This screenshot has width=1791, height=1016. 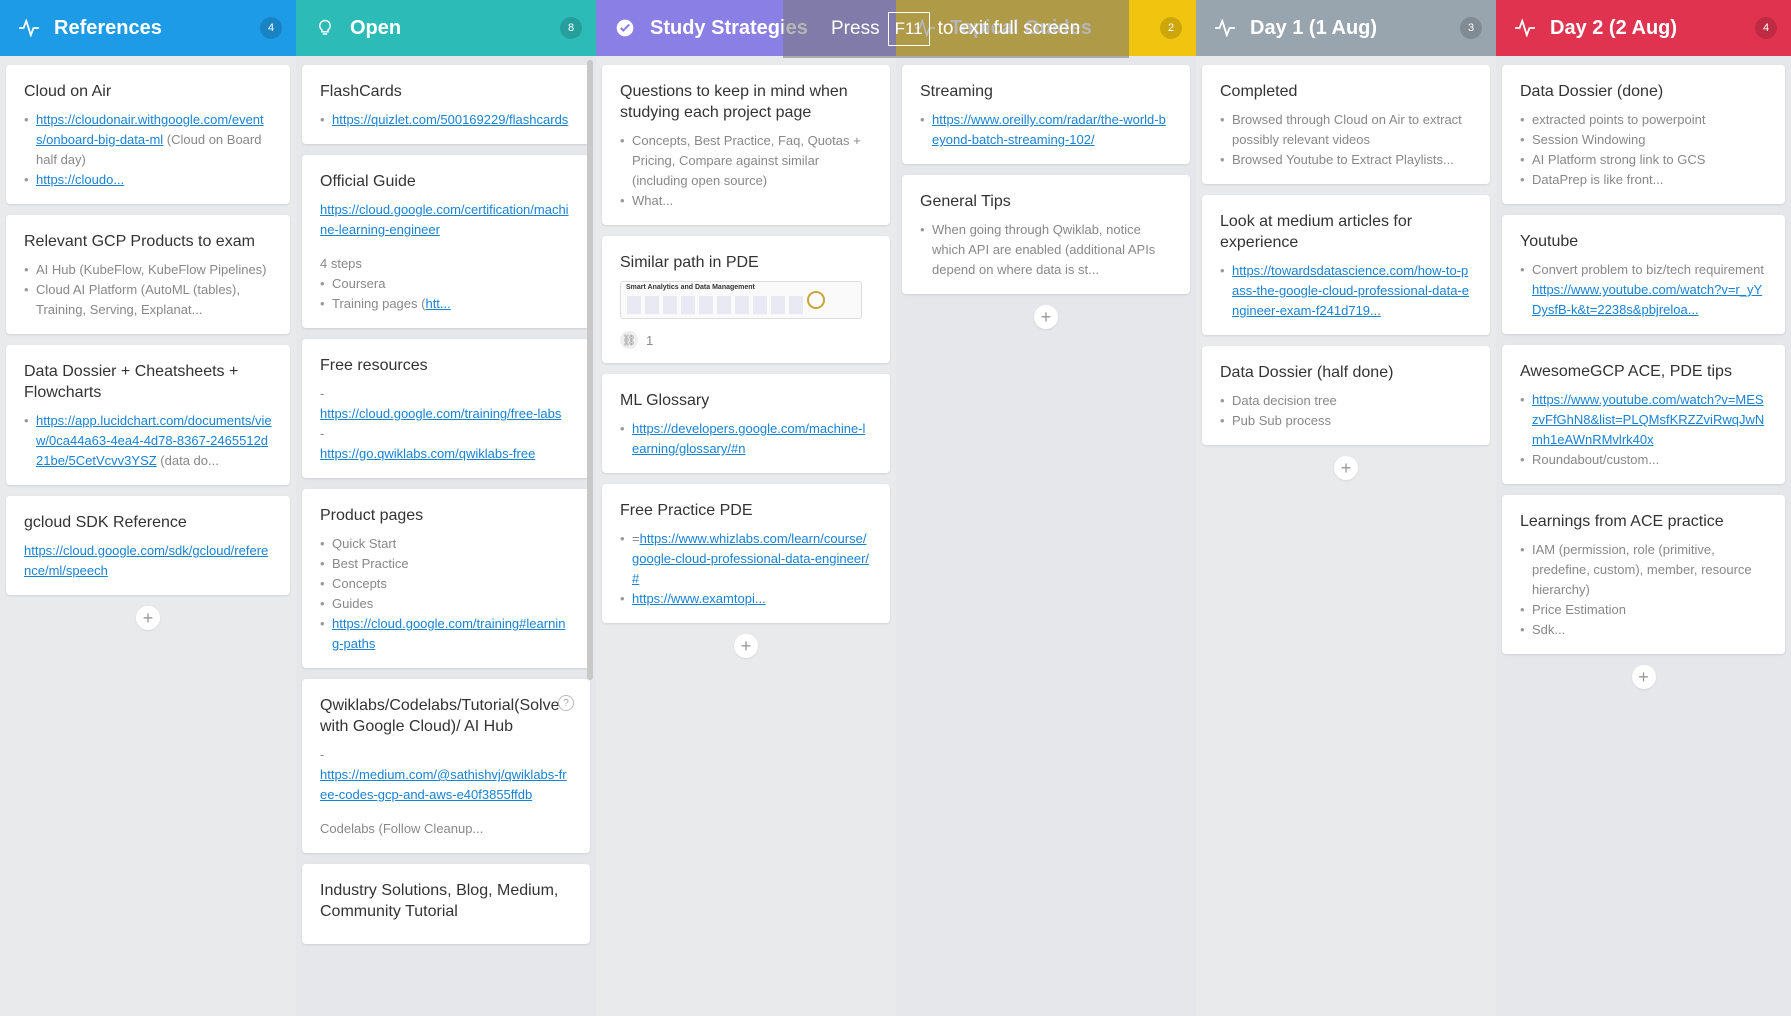 I want to click on card-link: https://quizlet.com/500169229/flashcards, so click(x=450, y=119).